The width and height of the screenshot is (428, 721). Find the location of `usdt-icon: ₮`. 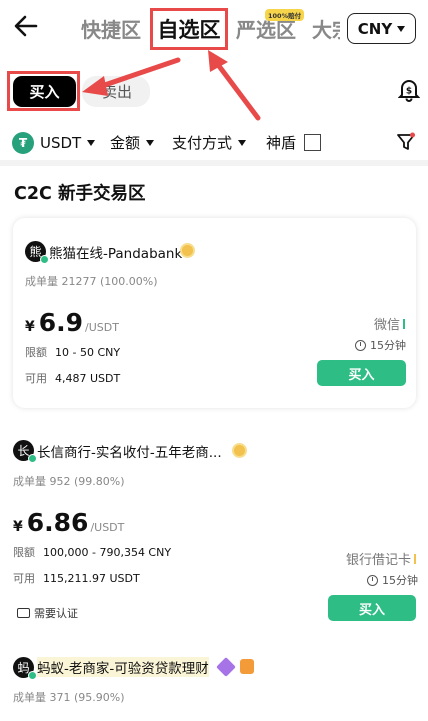

usdt-icon: ₮ is located at coordinates (23, 143).